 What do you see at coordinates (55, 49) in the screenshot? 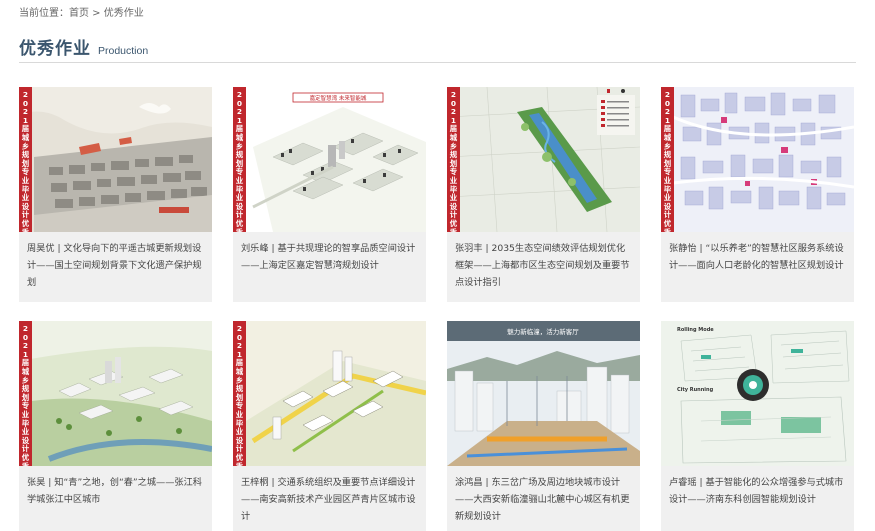
I see `section-title: 优秀作业` at bounding box center [55, 49].